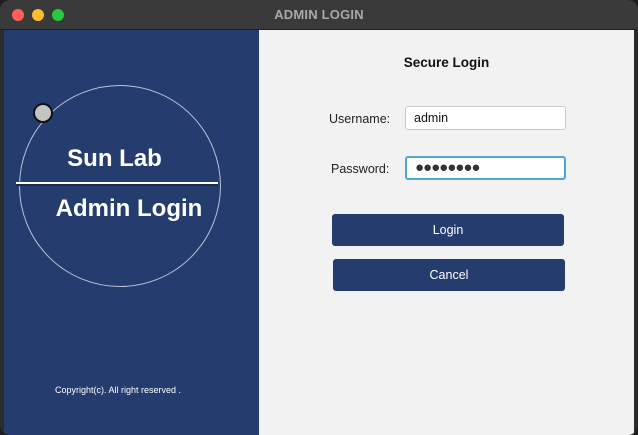 Image resolution: width=638 pixels, height=435 pixels. Describe the element at coordinates (43, 113) in the screenshot. I see `brand-dot-icon` at that location.